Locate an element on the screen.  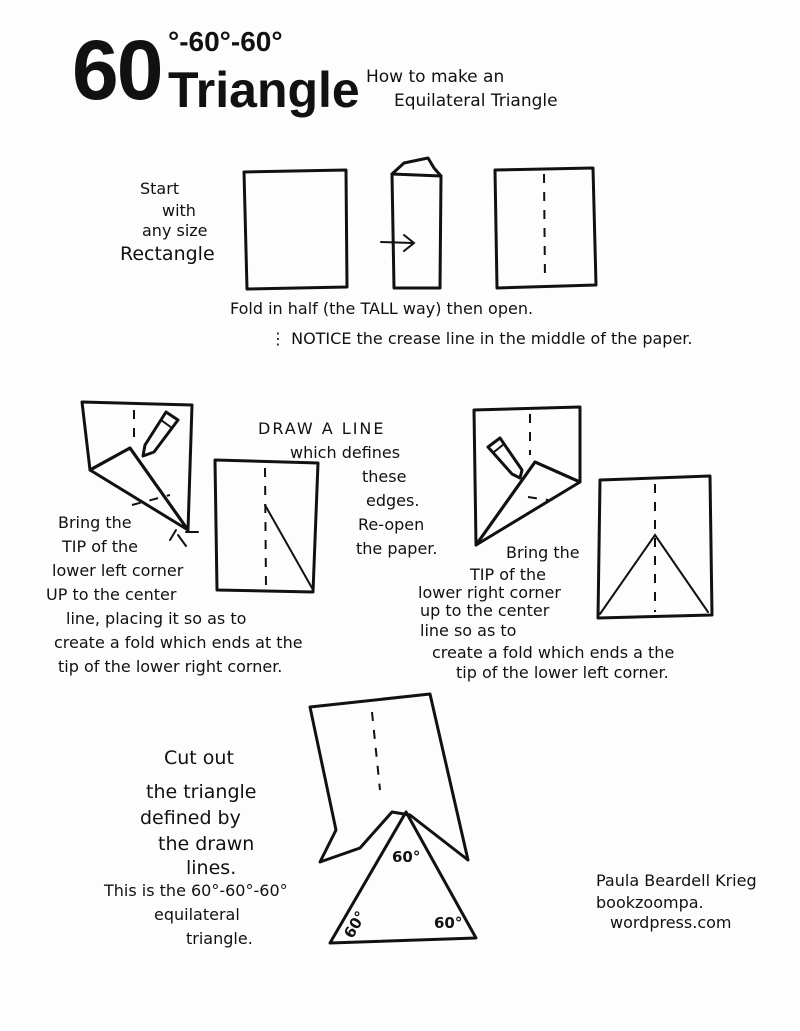
cut-line-3: defined by is located at coordinates (190, 818).